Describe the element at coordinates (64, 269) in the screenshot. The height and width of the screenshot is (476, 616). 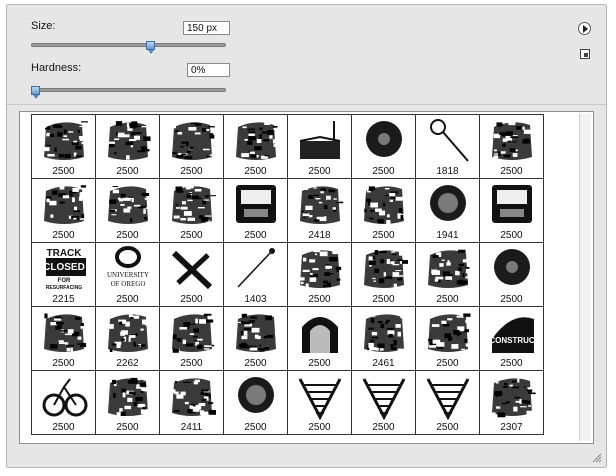
I see `track-closed-sign-icon: TRACK CLOSED FORRESURFACING` at that location.